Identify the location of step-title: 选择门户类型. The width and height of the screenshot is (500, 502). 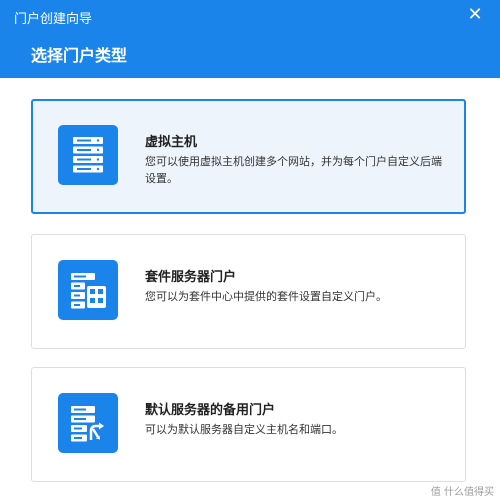
(79, 55).